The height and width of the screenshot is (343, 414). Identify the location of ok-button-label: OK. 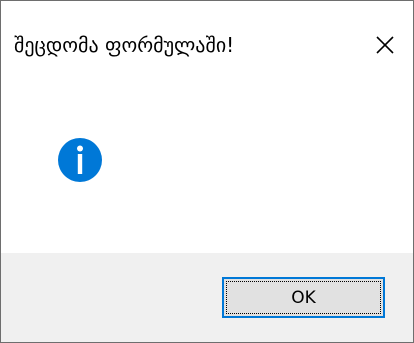
(303, 297).